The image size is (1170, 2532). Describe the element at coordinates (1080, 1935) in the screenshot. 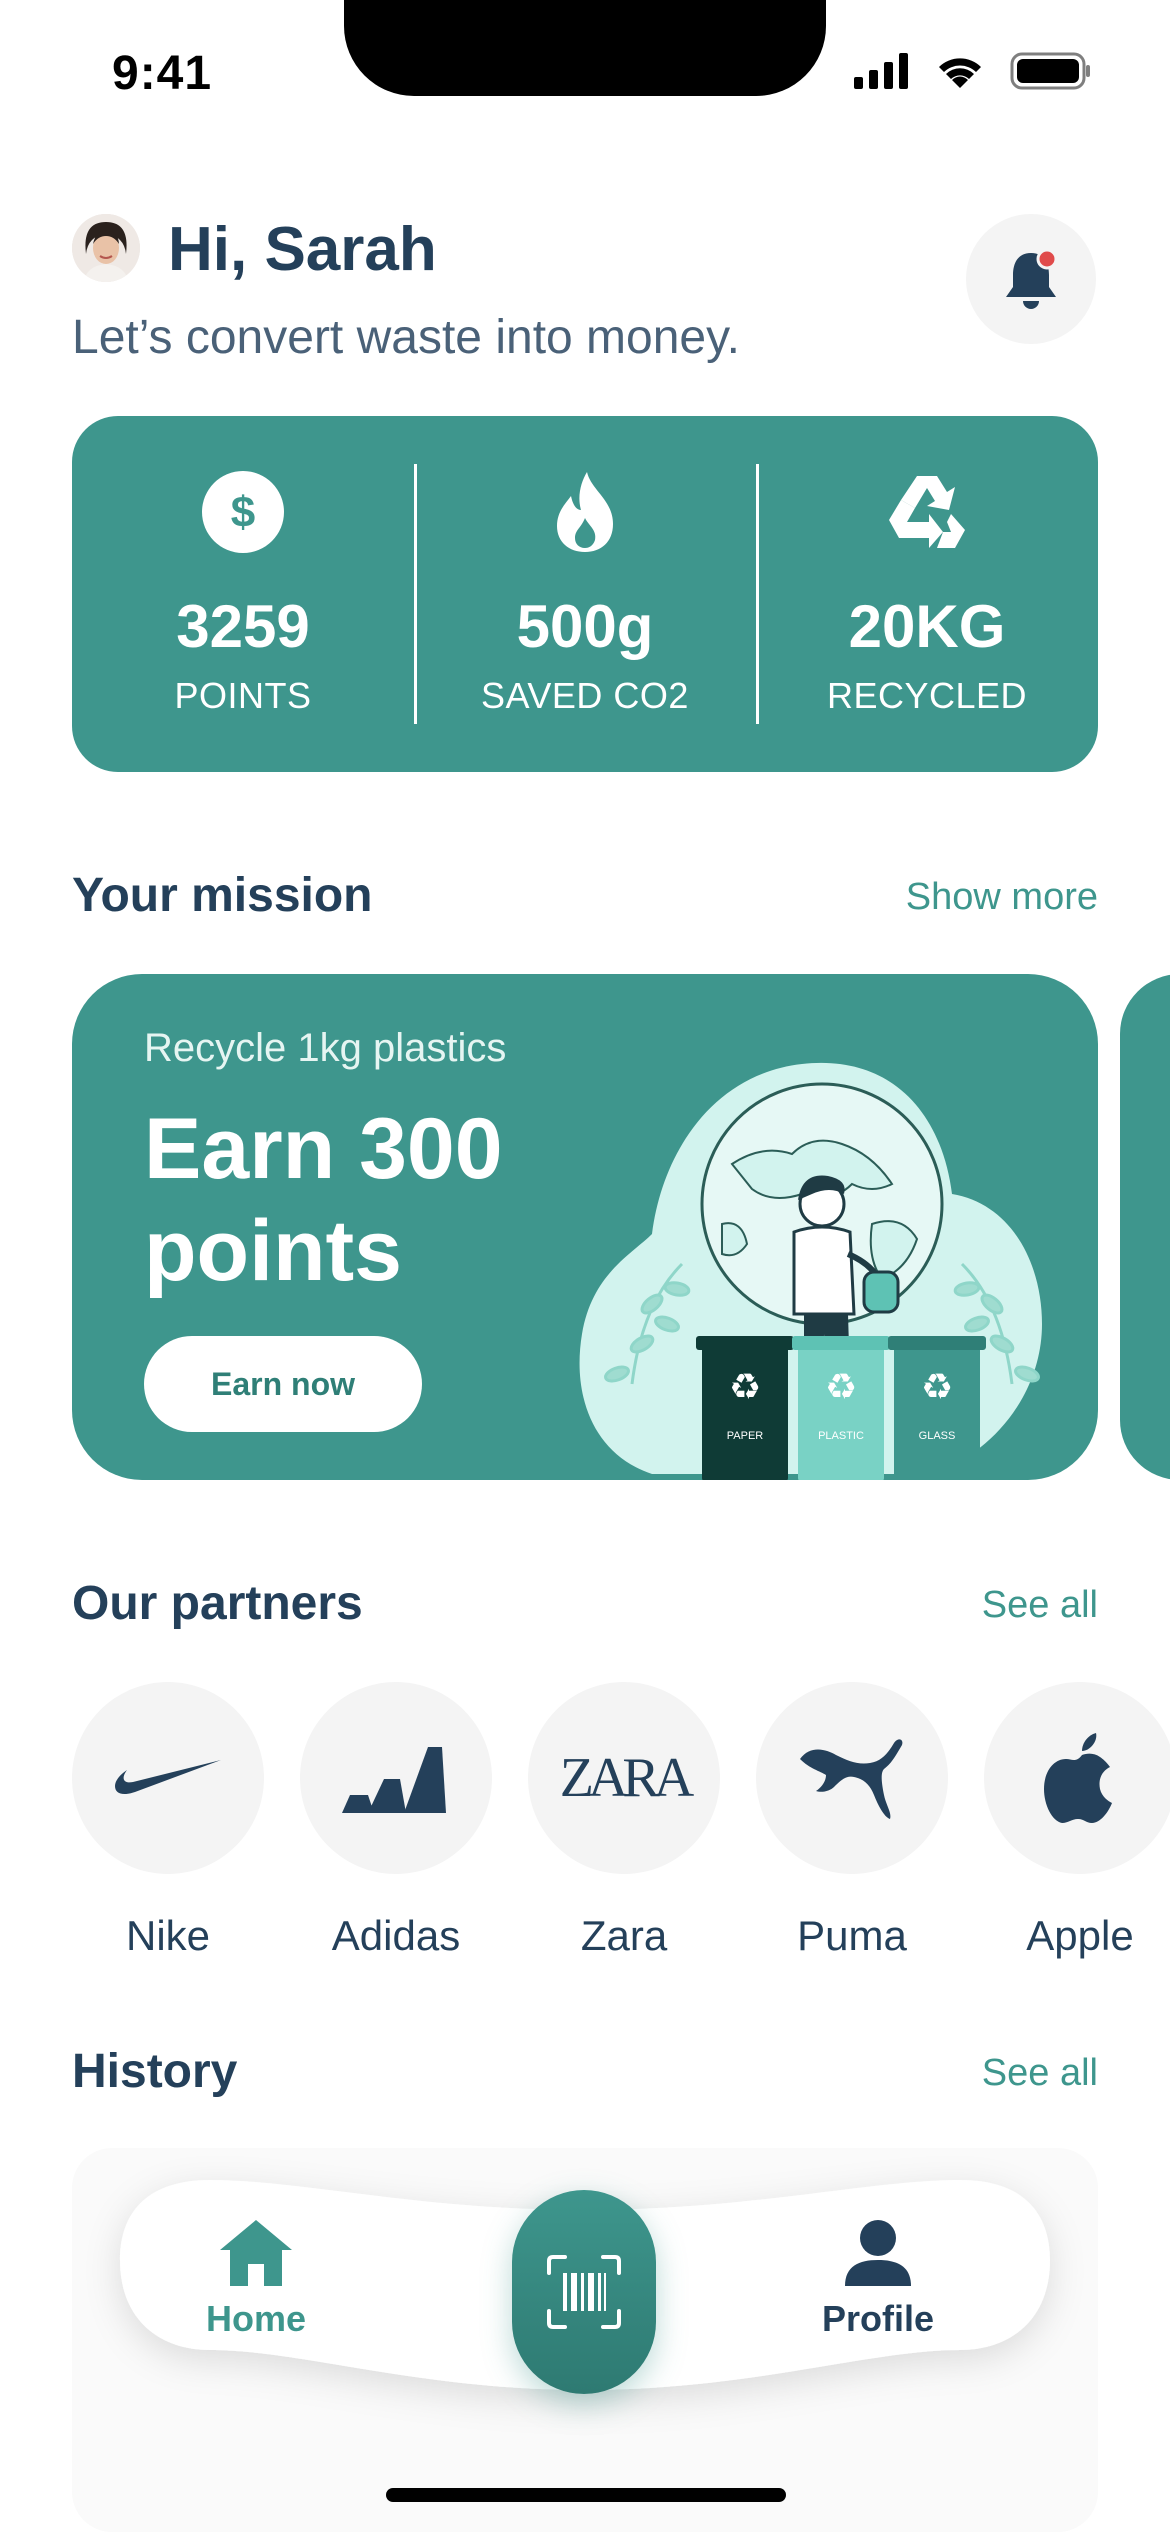

I see `partner-name: Apple` at that location.